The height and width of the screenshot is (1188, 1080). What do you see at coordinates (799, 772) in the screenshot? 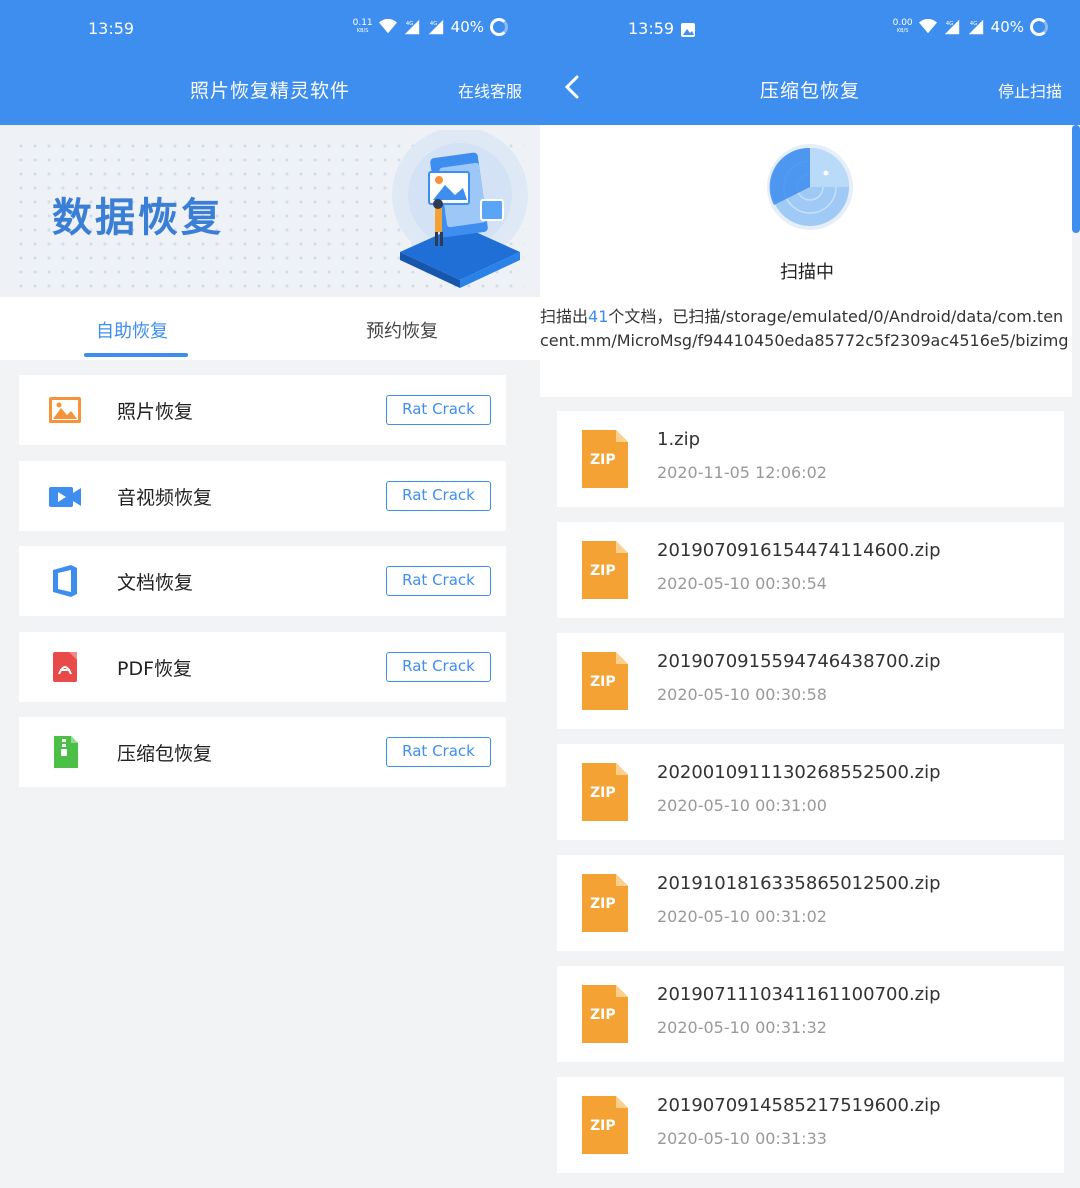
I see `file-name: 2020010911130268552500.zip` at bounding box center [799, 772].